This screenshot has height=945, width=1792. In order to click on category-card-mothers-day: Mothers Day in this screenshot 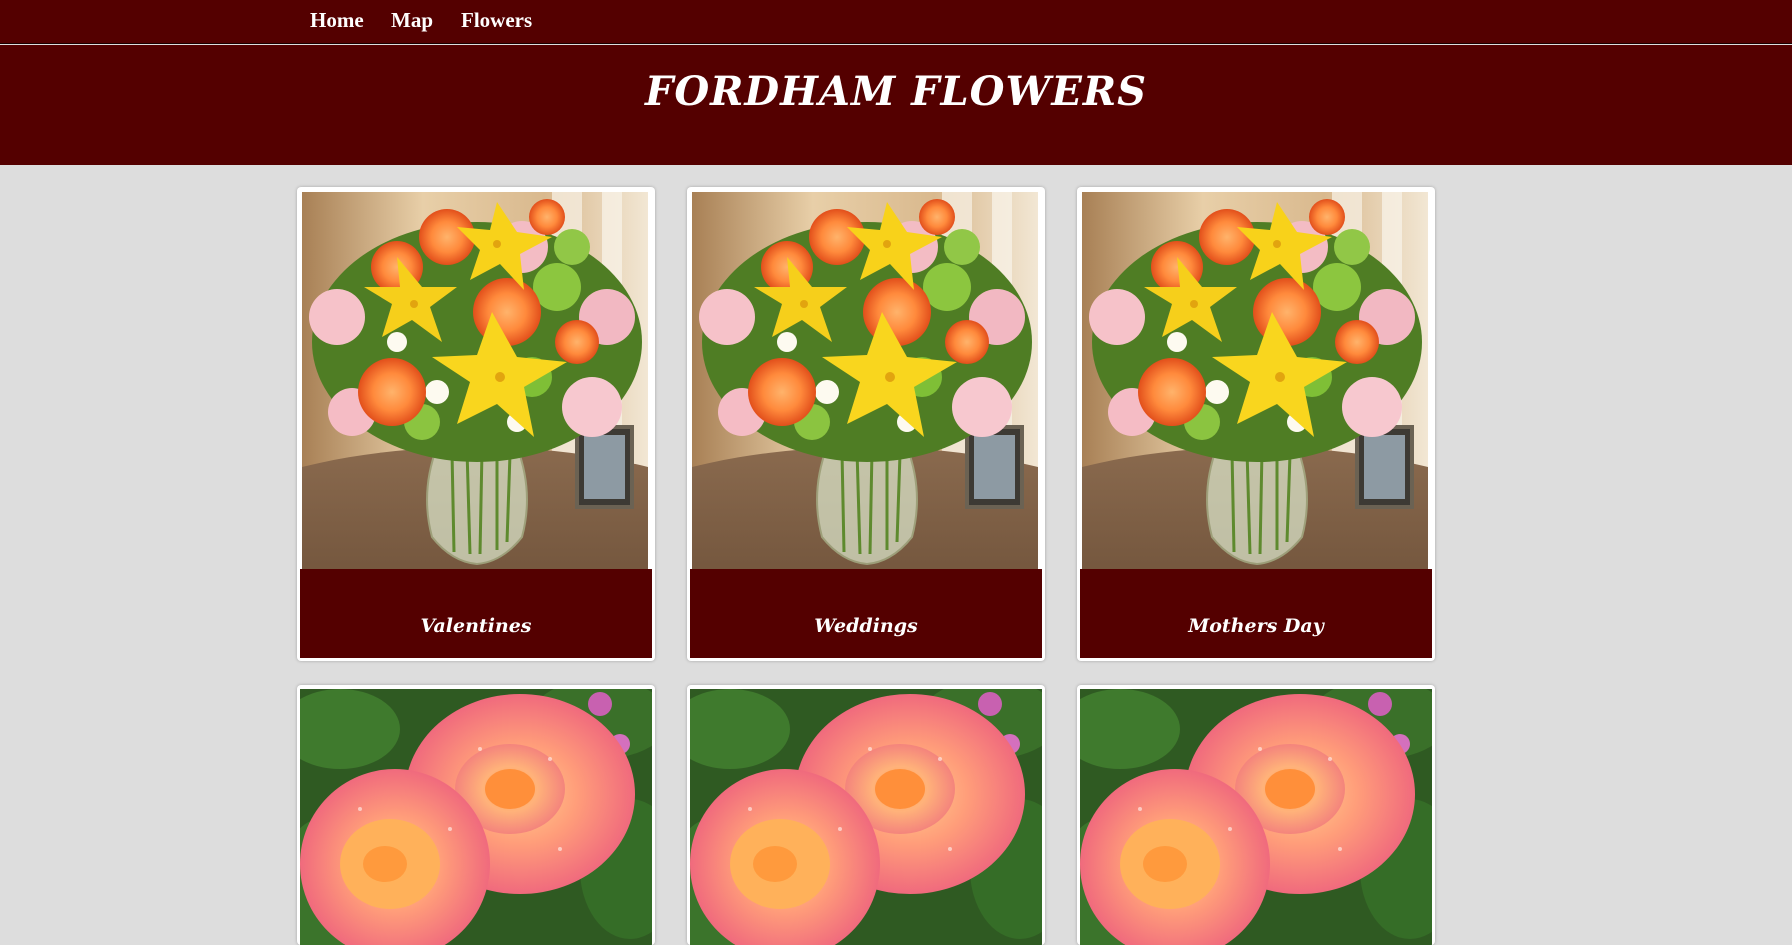, I will do `click(1256, 424)`.